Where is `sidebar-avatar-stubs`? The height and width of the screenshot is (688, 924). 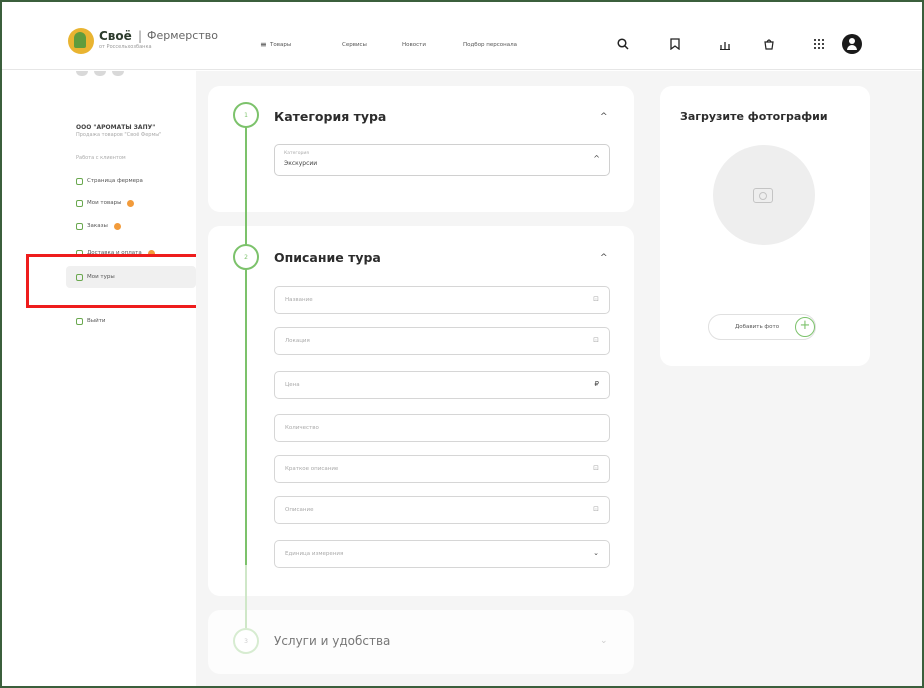
sidebar-avatar-stubs is located at coordinates (100, 73).